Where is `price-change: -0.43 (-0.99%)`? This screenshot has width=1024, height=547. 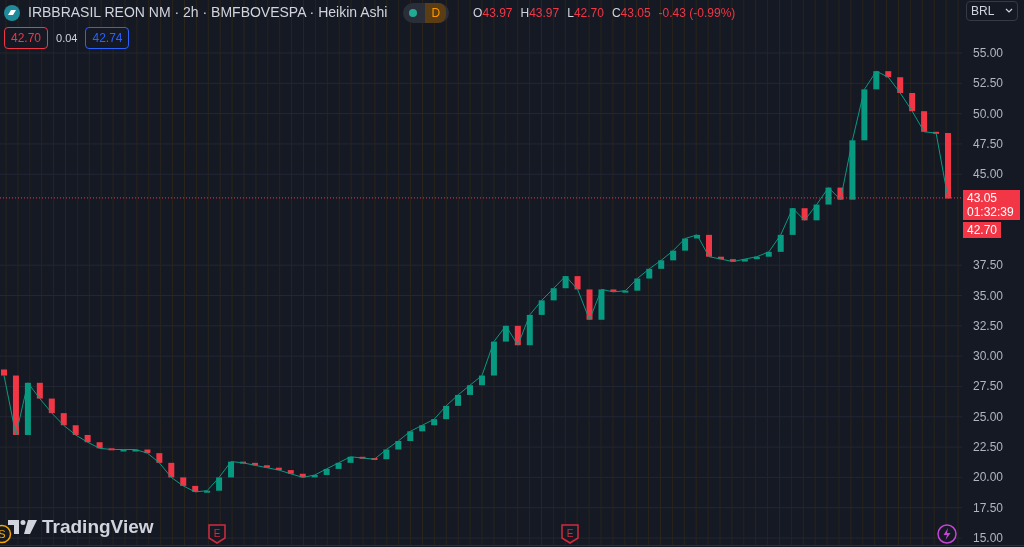 price-change: -0.43 (-0.99%) is located at coordinates (697, 13).